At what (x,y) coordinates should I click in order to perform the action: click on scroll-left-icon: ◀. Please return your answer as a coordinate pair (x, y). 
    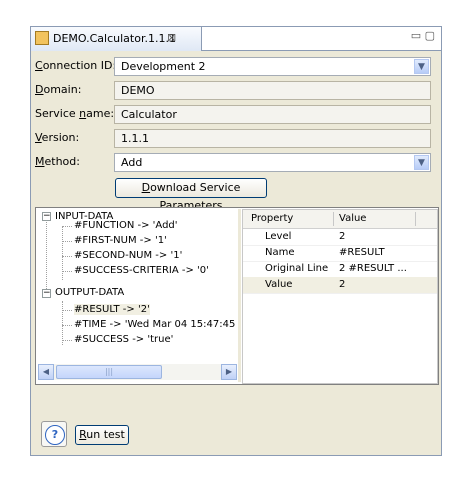
    Looking at the image, I should click on (46, 372).